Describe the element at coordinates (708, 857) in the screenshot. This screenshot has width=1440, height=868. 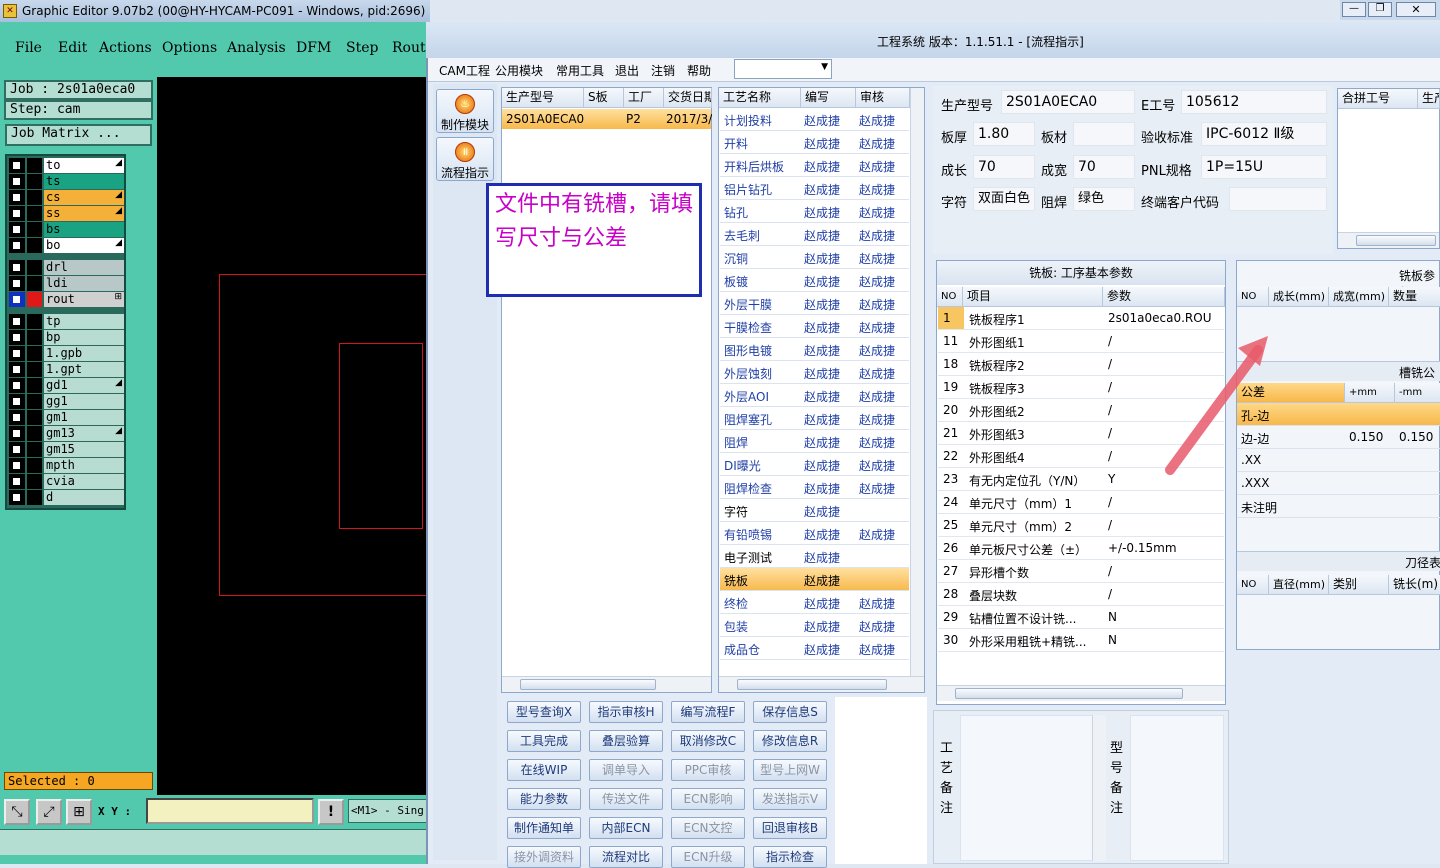
I see `action-button: ECN升级` at that location.